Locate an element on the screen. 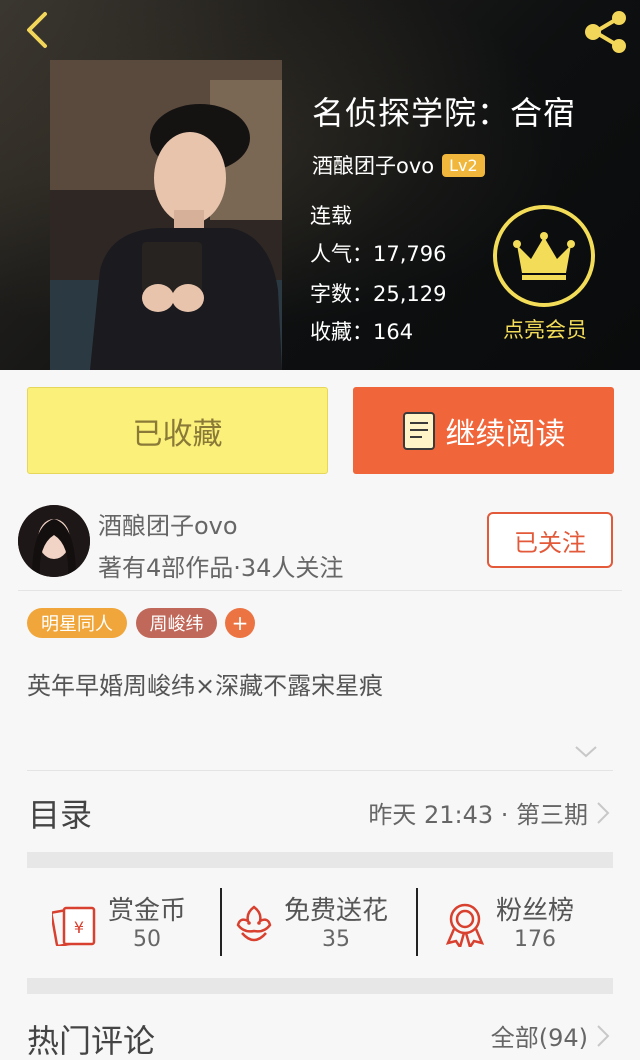 The width and height of the screenshot is (640, 1060). hot-comments-title: 热门评论 is located at coordinates (91, 1041).